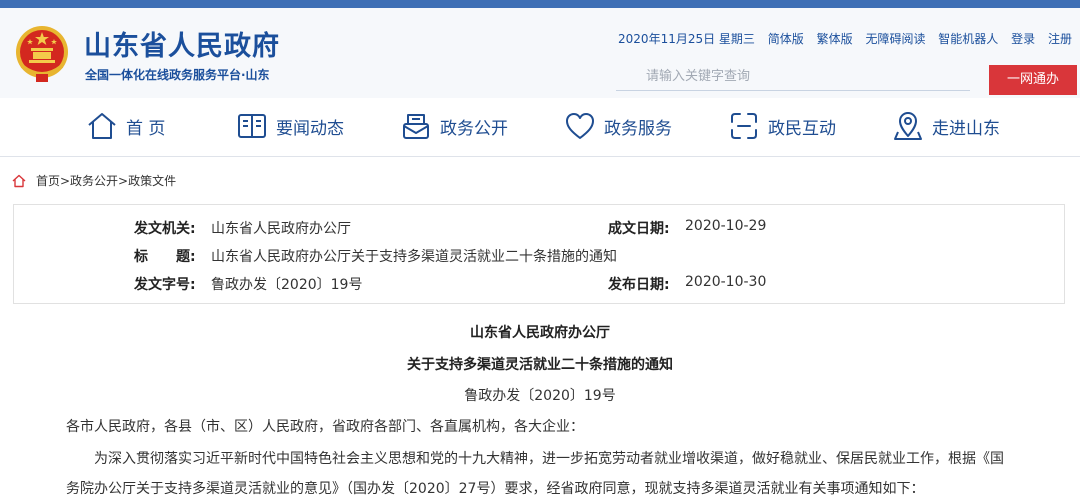 The image size is (1080, 498). Describe the element at coordinates (802, 128) in the screenshot. I see `nav-label: 政民互动` at that location.